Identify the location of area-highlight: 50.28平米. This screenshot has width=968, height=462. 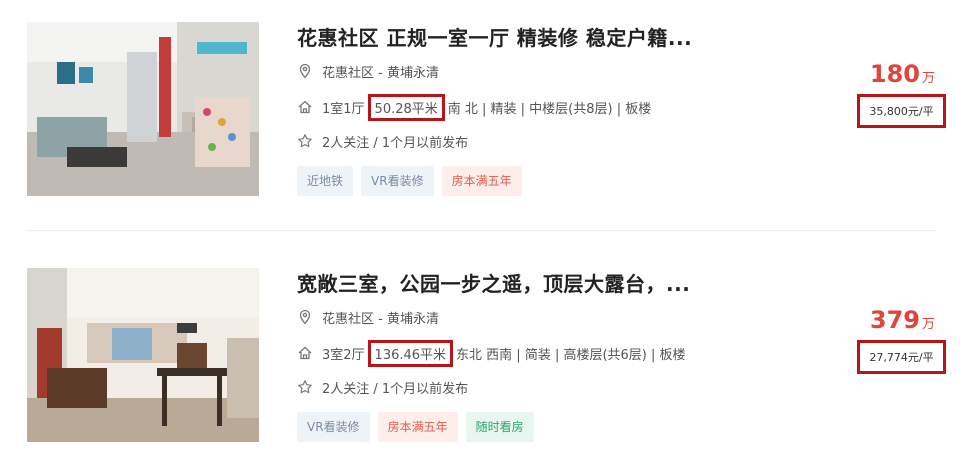
(406, 107).